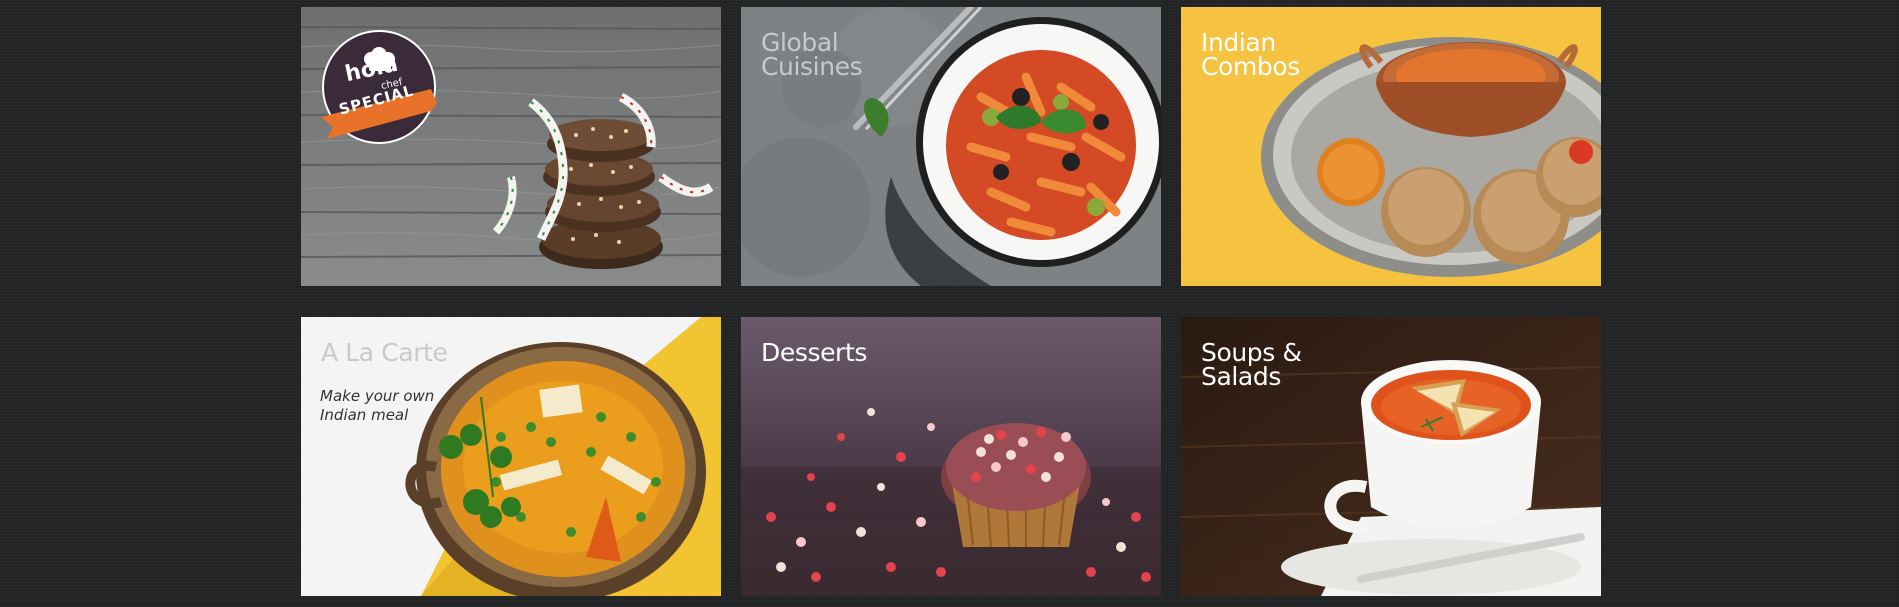 This screenshot has width=1899, height=607. What do you see at coordinates (1250, 54) in the screenshot?
I see `tile-title: Indian Combos` at bounding box center [1250, 54].